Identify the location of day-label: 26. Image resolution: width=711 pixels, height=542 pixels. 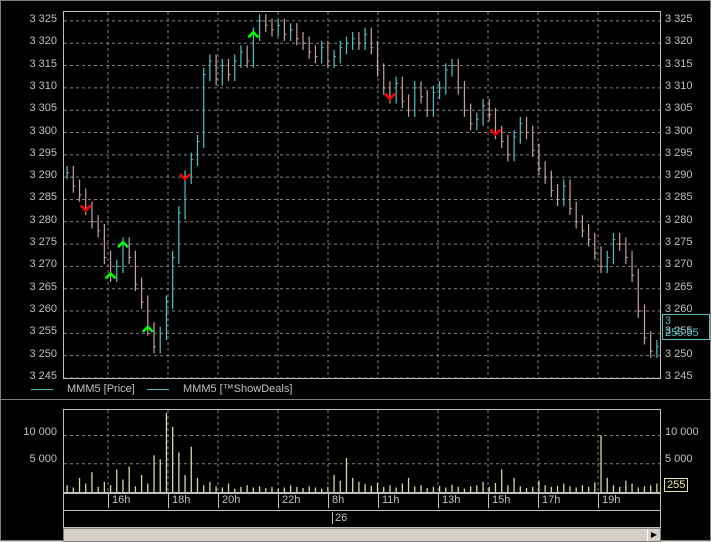
(339, 518).